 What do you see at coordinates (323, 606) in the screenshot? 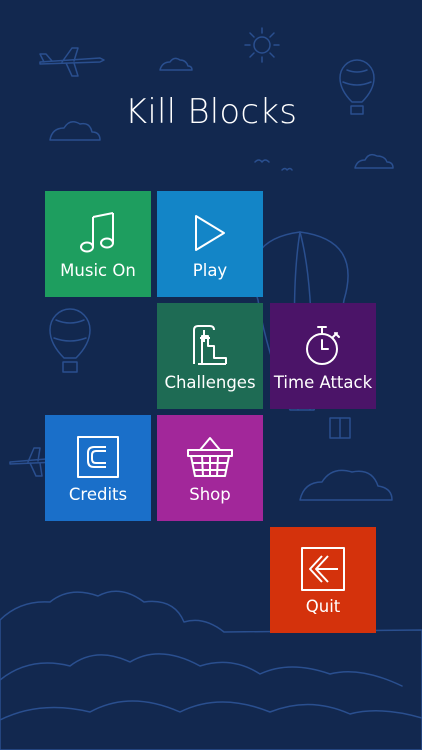
I see `quit-label: Quit` at bounding box center [323, 606].